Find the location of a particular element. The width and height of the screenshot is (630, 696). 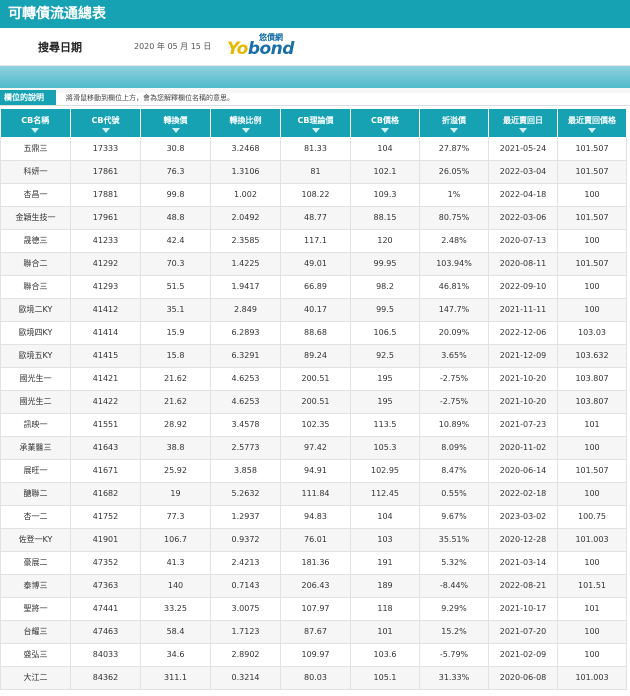

column-header-label: CB名稱 is located at coordinates (35, 120).